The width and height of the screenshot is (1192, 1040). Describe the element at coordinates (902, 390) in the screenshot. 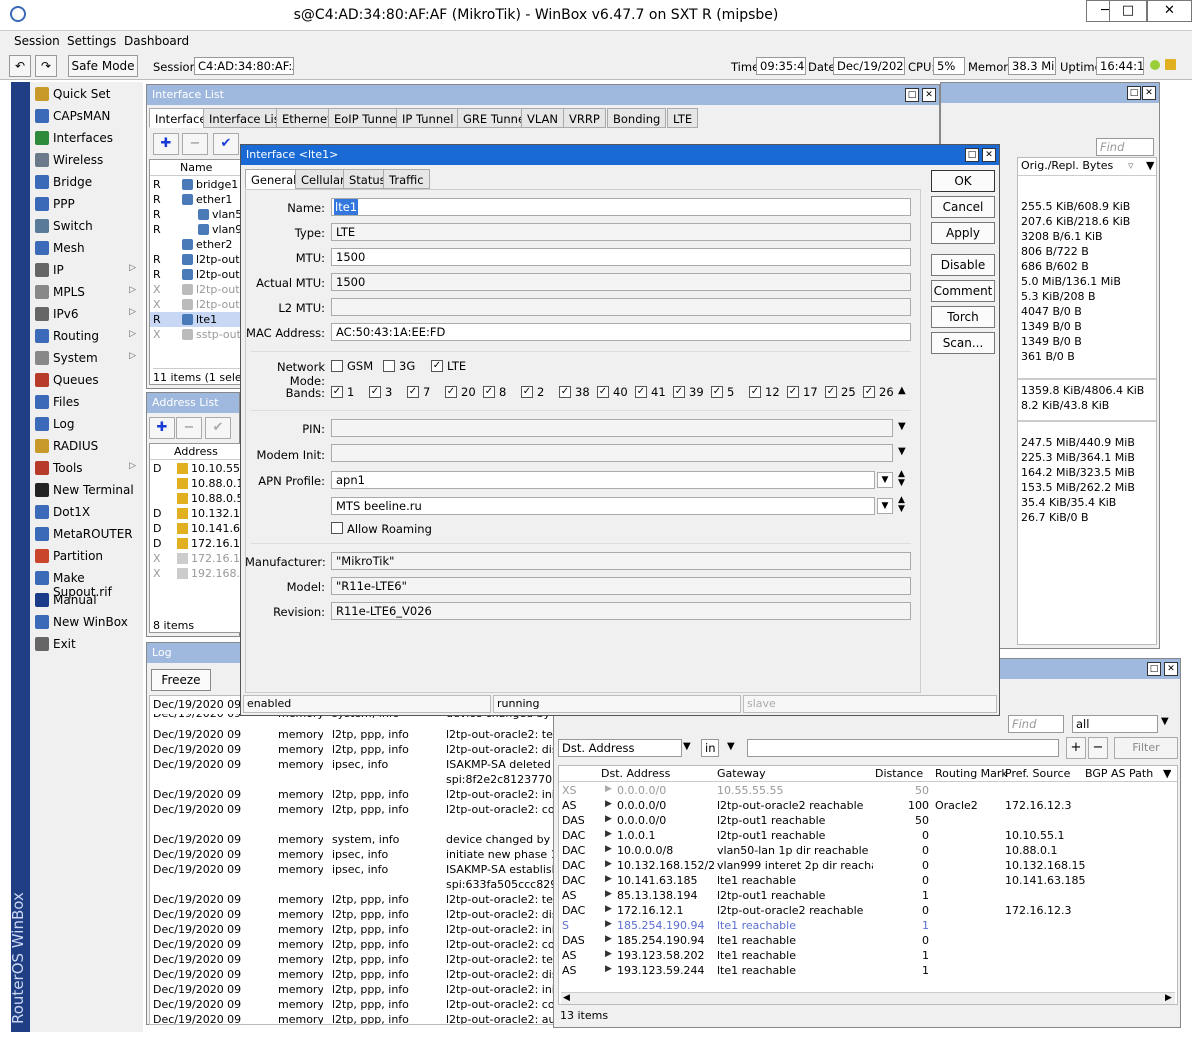

I see `collapse-icon: ▲` at that location.